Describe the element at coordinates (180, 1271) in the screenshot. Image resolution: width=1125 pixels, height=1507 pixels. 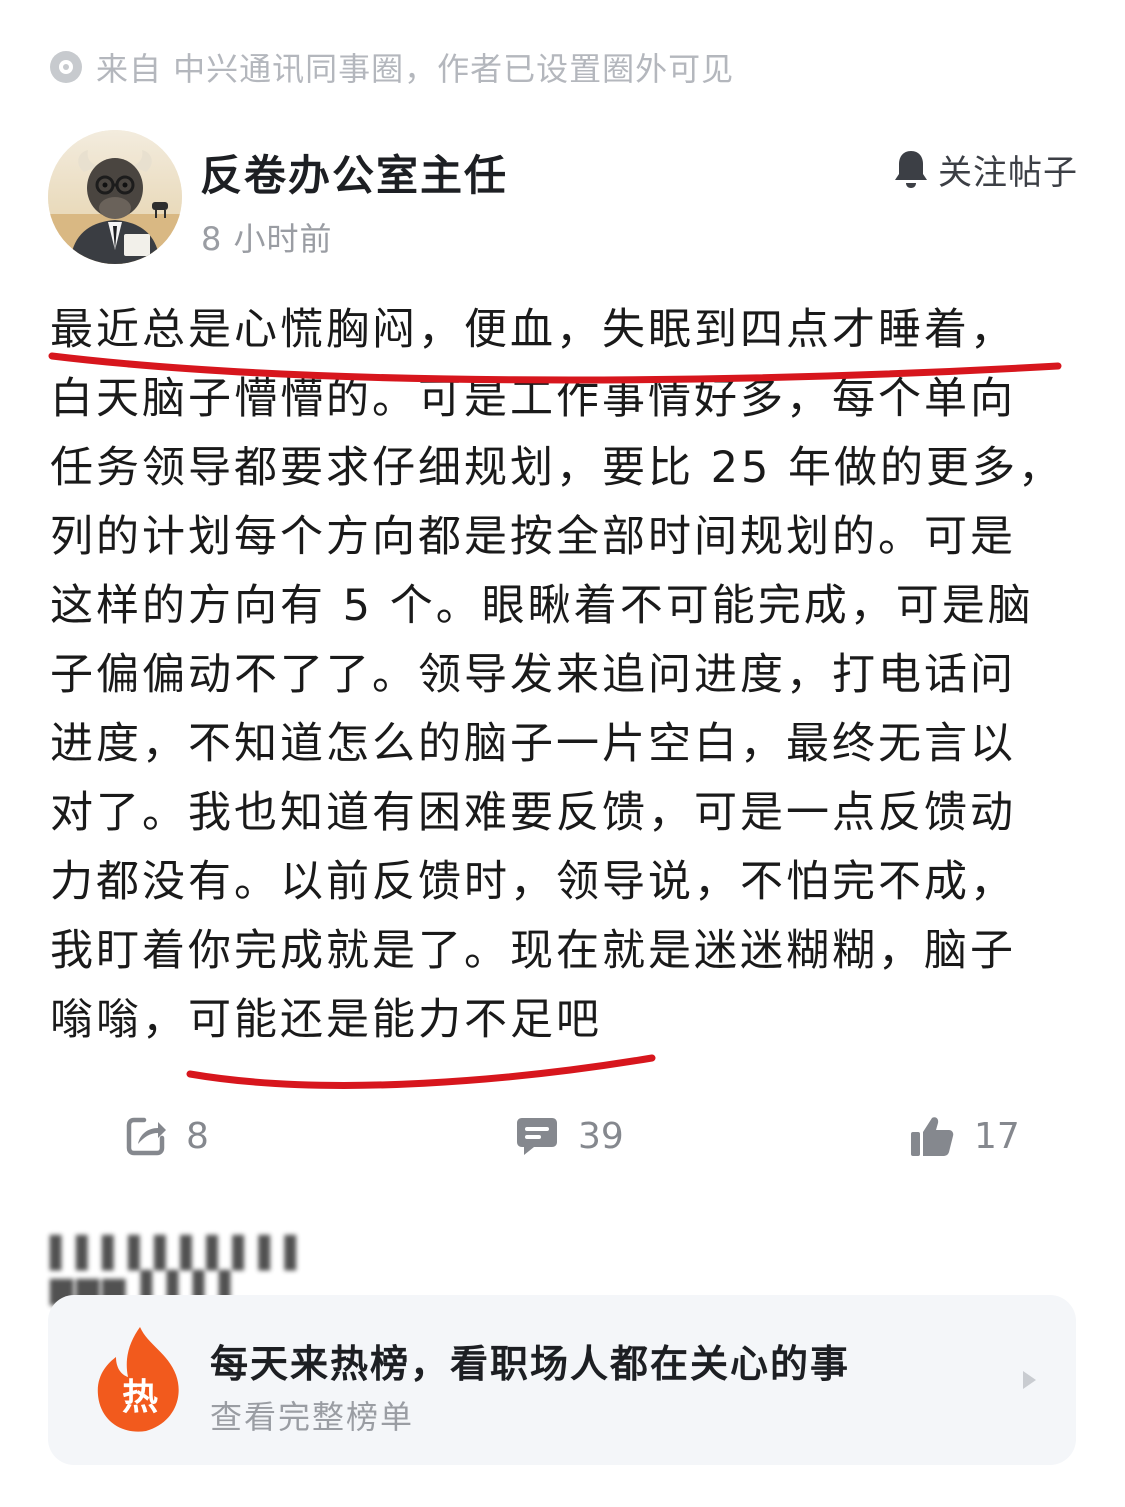
I see `blurred-section-heading: ▌▌▌▌▌▌▌▌▌▌ ▆▆▆ ▌▌▌▌` at that location.